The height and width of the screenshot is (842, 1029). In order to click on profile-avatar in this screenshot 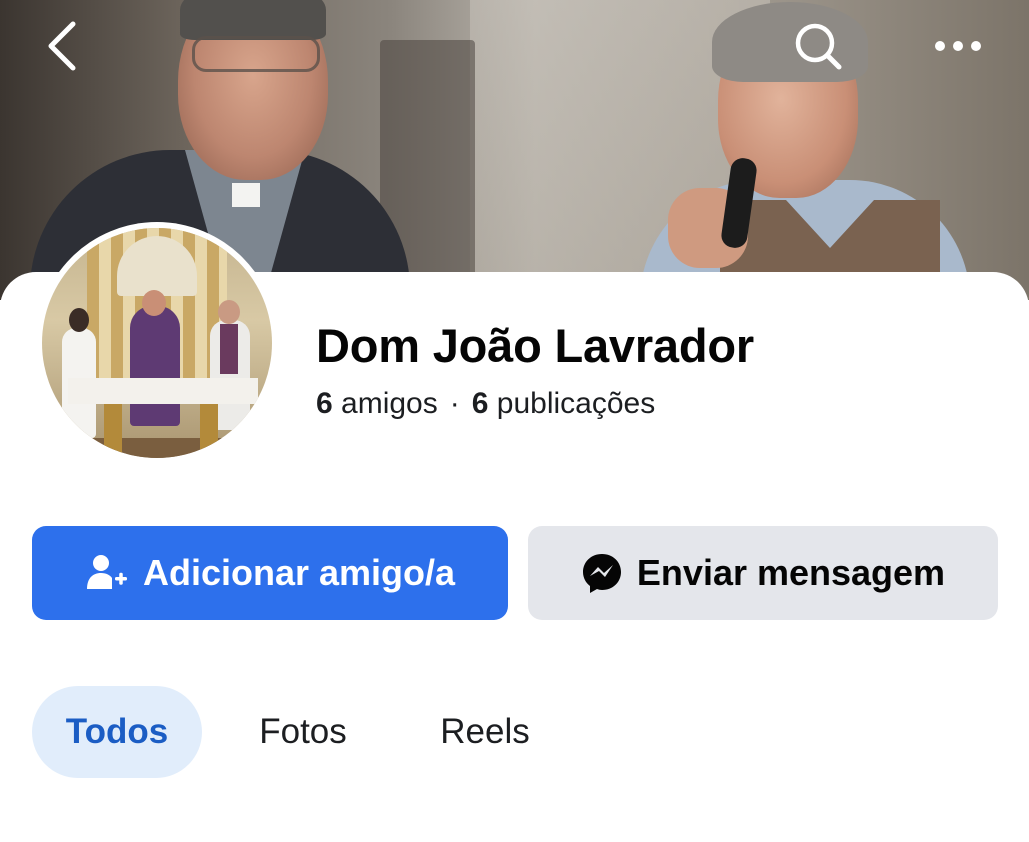, I will do `click(157, 343)`.